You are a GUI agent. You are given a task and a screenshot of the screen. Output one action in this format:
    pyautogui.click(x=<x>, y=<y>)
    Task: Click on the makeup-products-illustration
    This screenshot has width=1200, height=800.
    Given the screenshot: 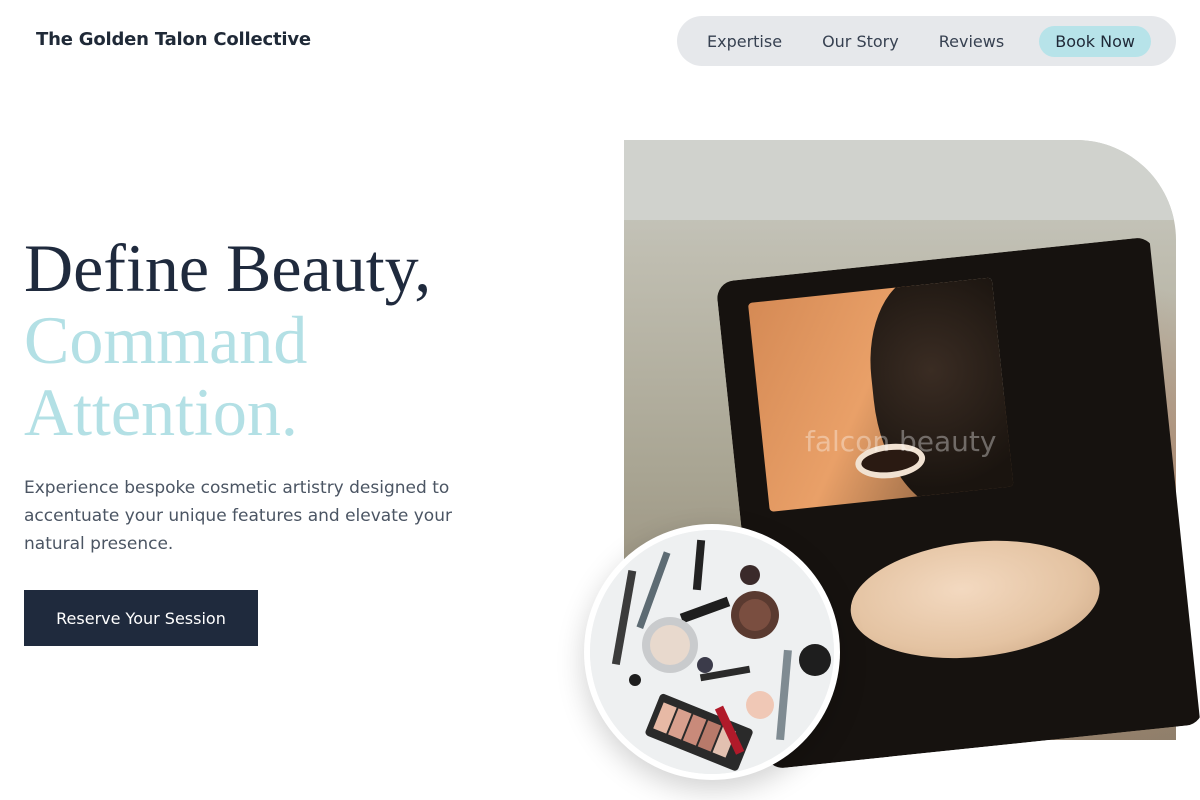 What is the action you would take?
    pyautogui.click(x=712, y=652)
    